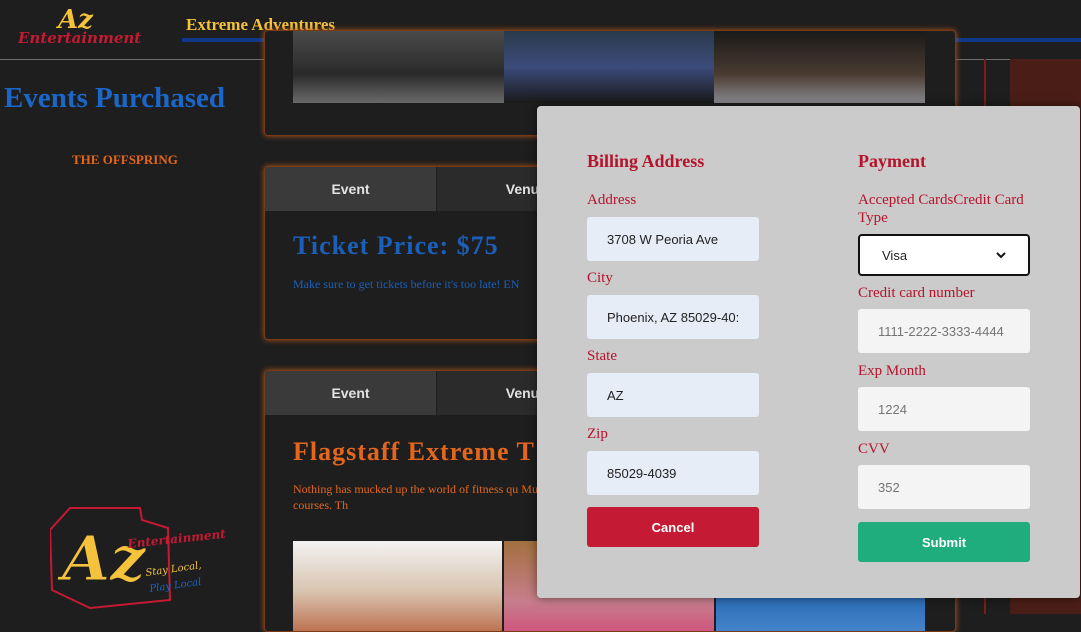 The width and height of the screenshot is (1081, 632). Describe the element at coordinates (646, 161) in the screenshot. I see `billing-address-title: Billing Address` at that location.